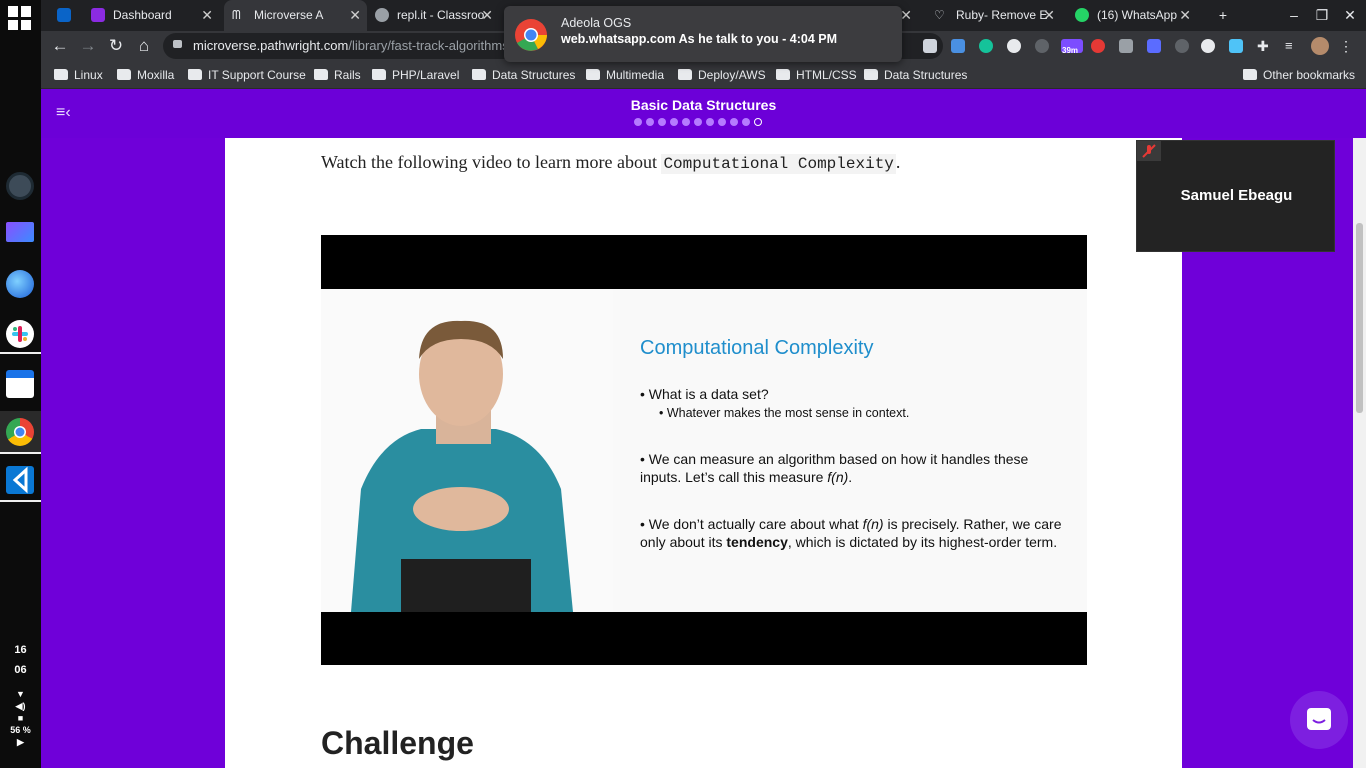  What do you see at coordinates (1236, 46) in the screenshot?
I see `extension-arrow-icon` at bounding box center [1236, 46].